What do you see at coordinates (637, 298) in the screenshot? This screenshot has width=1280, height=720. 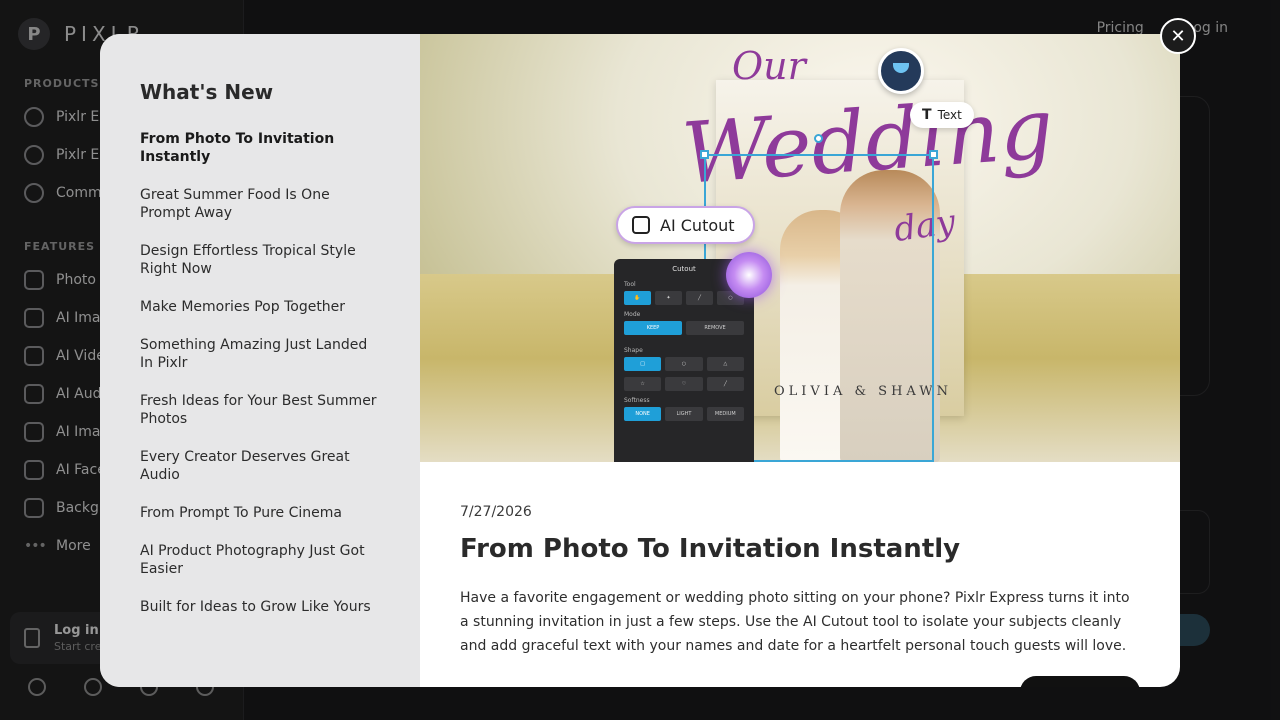 I see `hand-icon: ✋` at bounding box center [637, 298].